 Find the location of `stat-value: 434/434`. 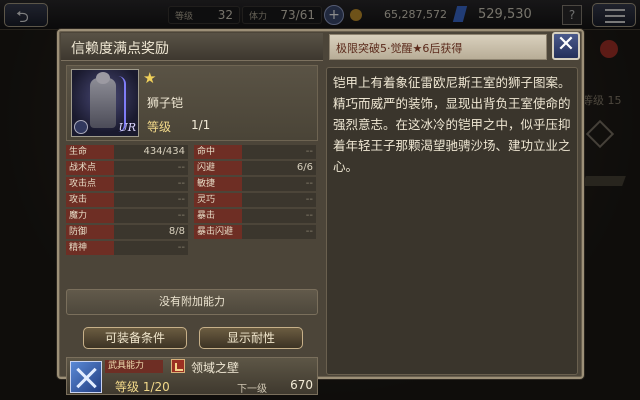

stat-value: 434/434 is located at coordinates (151, 152).